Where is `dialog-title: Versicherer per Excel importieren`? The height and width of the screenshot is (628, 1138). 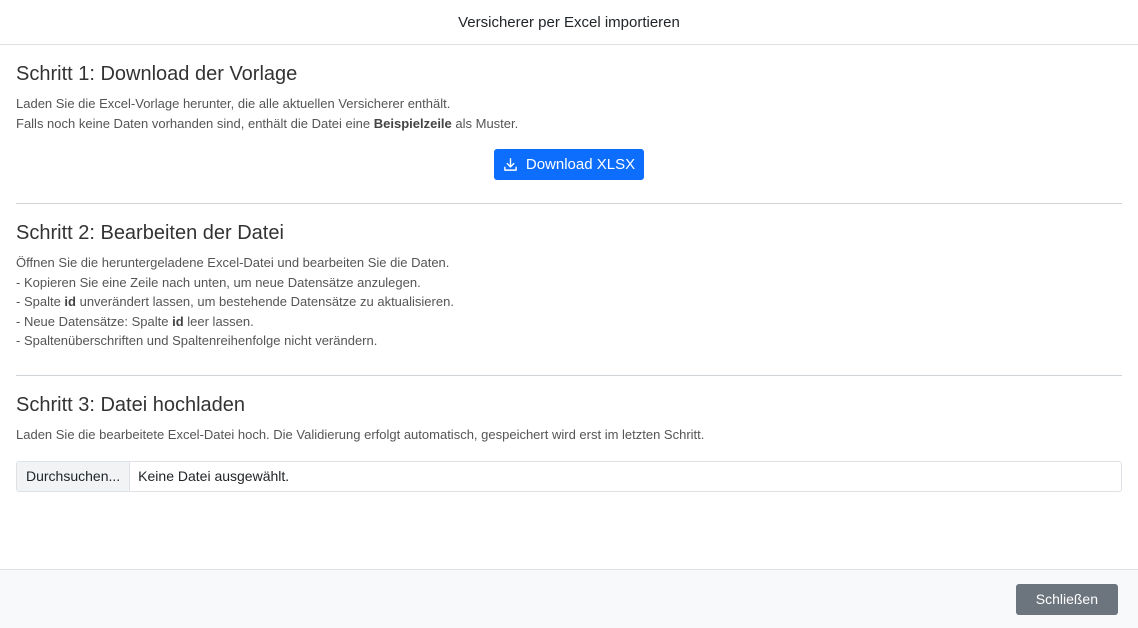 dialog-title: Versicherer per Excel importieren is located at coordinates (569, 22).